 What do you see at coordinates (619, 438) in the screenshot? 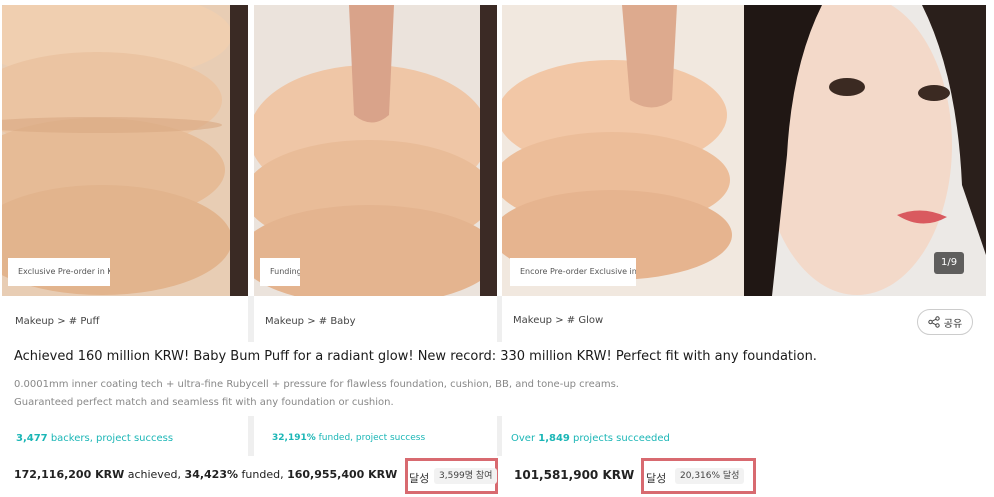
I see `success-text: projects succeeded` at bounding box center [619, 438].